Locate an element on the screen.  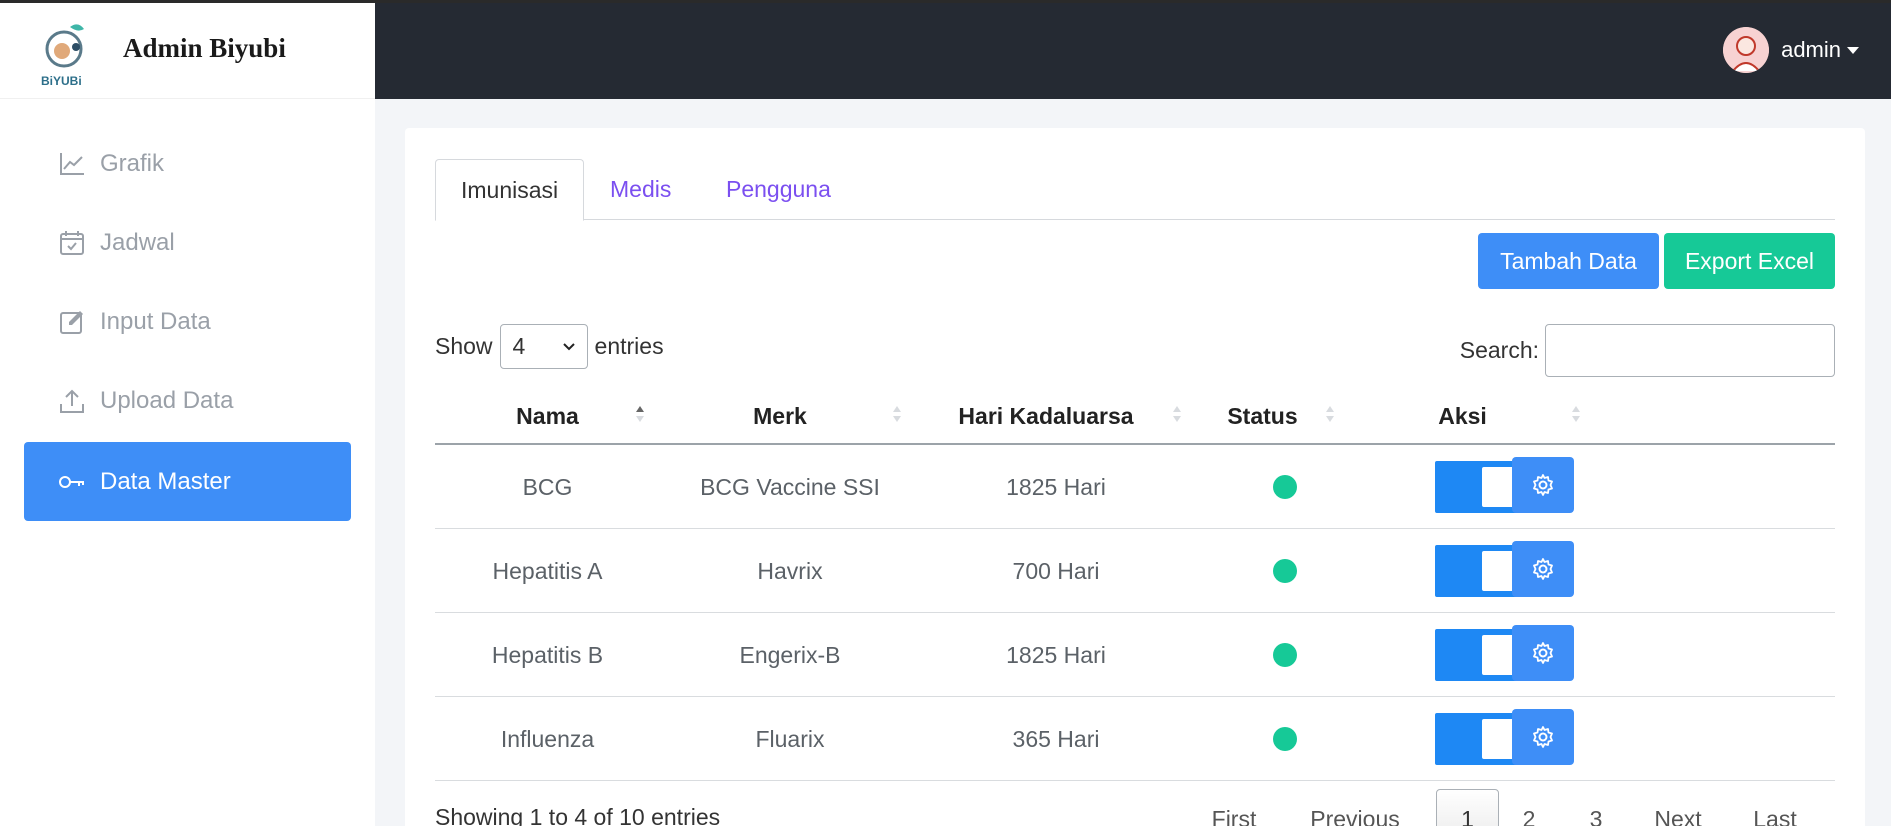
sidebar-item-input-data: Input Data is located at coordinates (187, 321).